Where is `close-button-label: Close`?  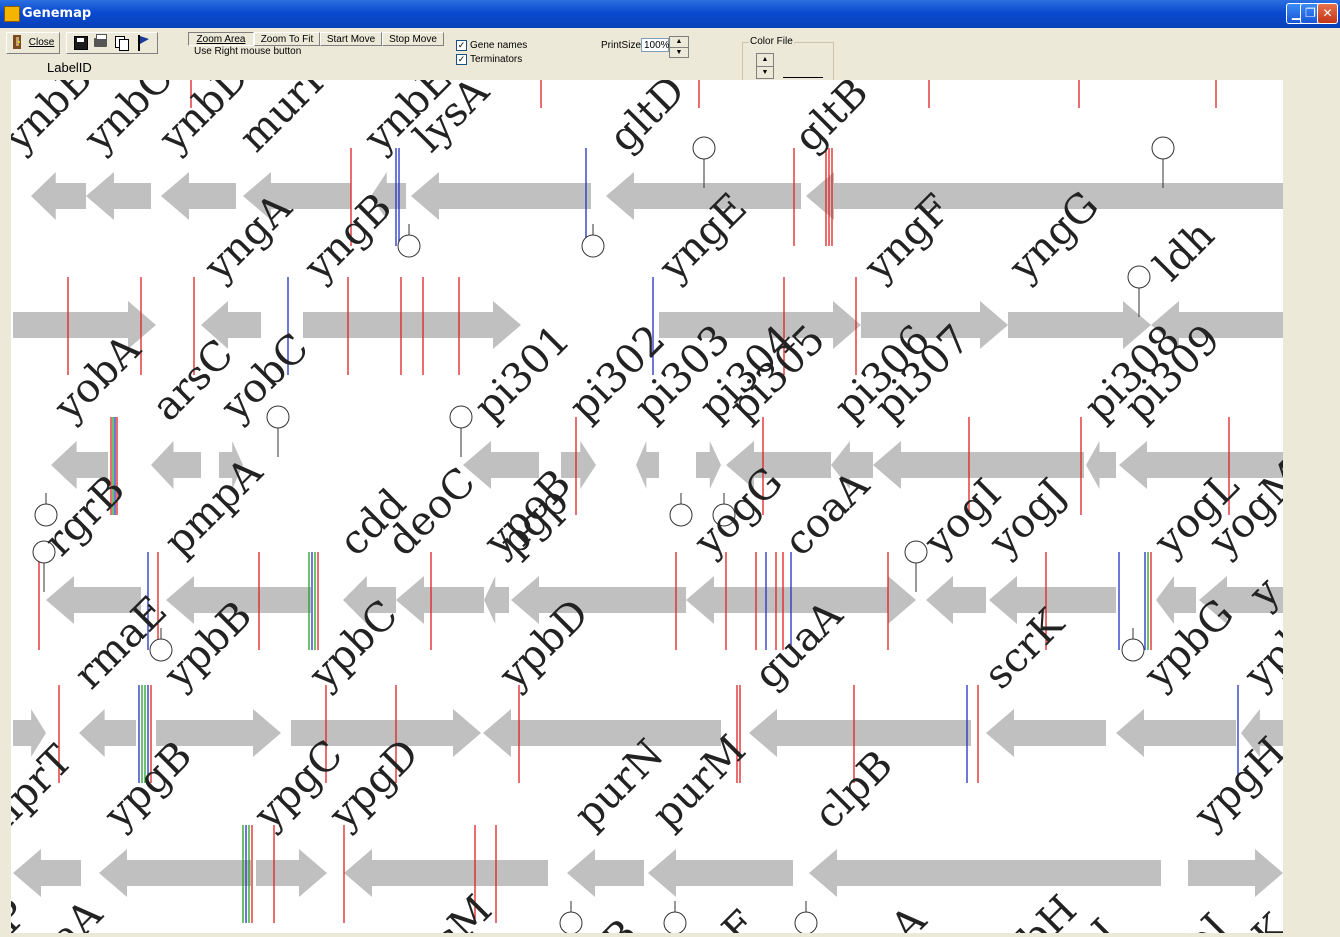 close-button-label: Close is located at coordinates (41, 42).